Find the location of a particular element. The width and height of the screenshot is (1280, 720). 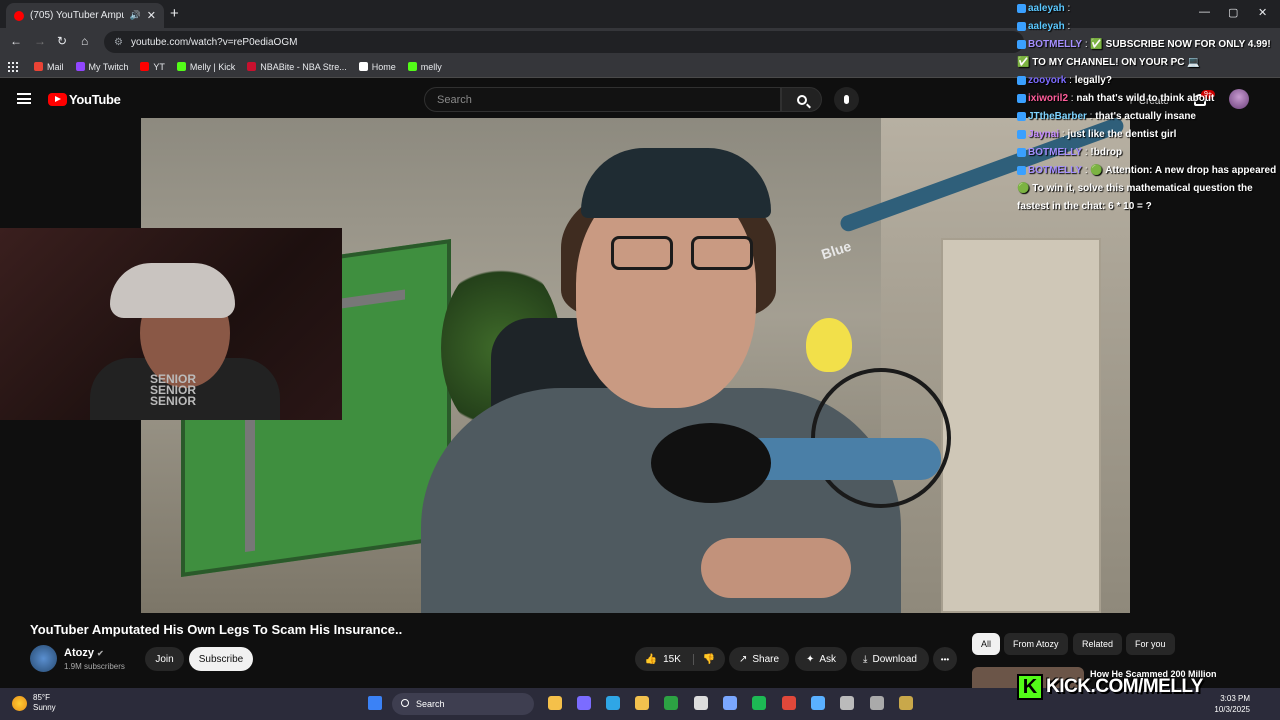

chat-username: zooyork is located at coordinates (1047, 80).